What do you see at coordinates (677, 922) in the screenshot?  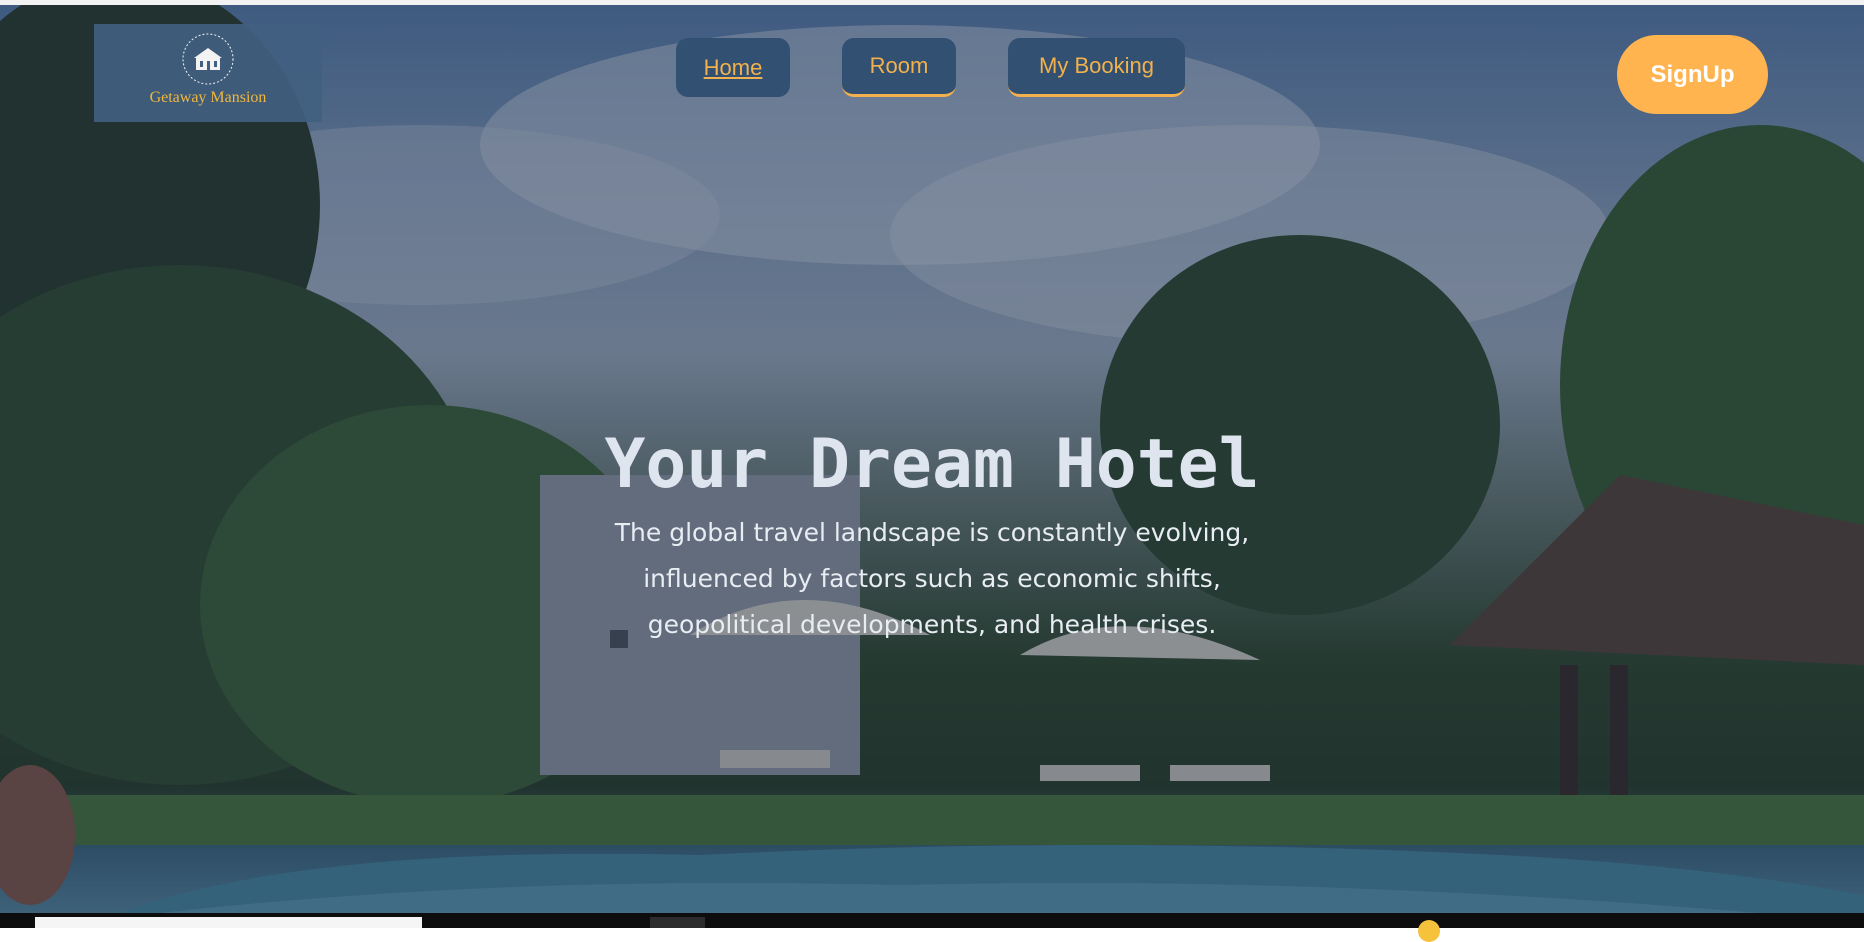 I see `taskbar-app-icon` at bounding box center [677, 922].